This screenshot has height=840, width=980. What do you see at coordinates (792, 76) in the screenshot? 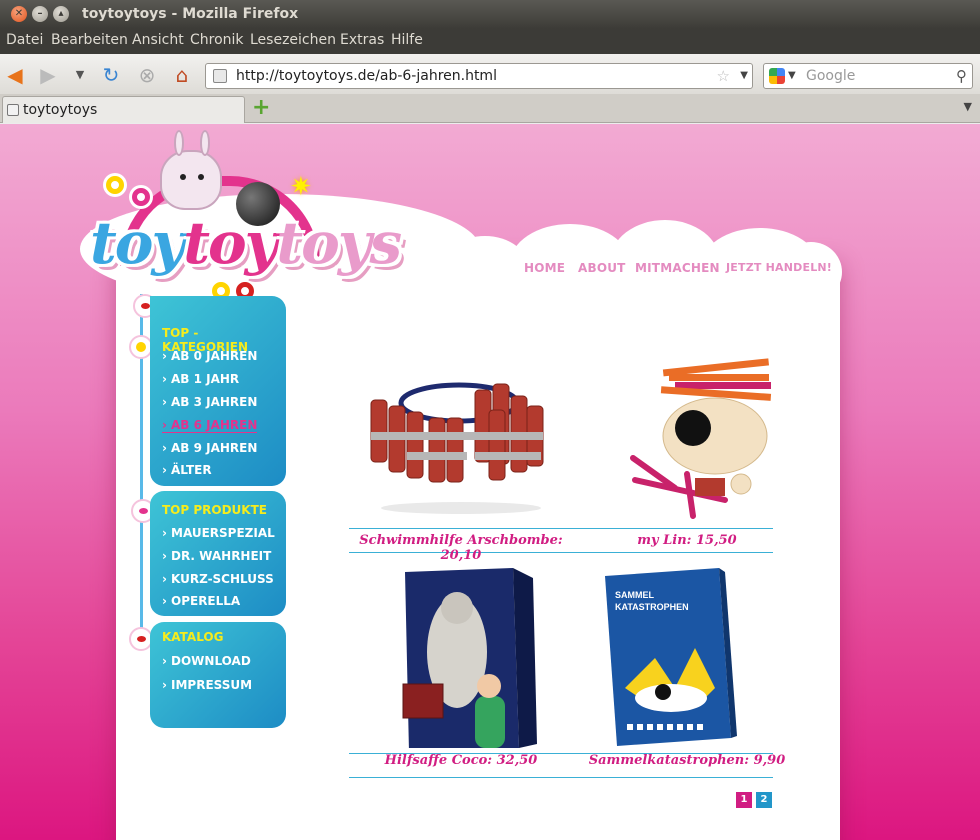
I see `search-engine-dropdown-icon: ▼` at bounding box center [792, 76].